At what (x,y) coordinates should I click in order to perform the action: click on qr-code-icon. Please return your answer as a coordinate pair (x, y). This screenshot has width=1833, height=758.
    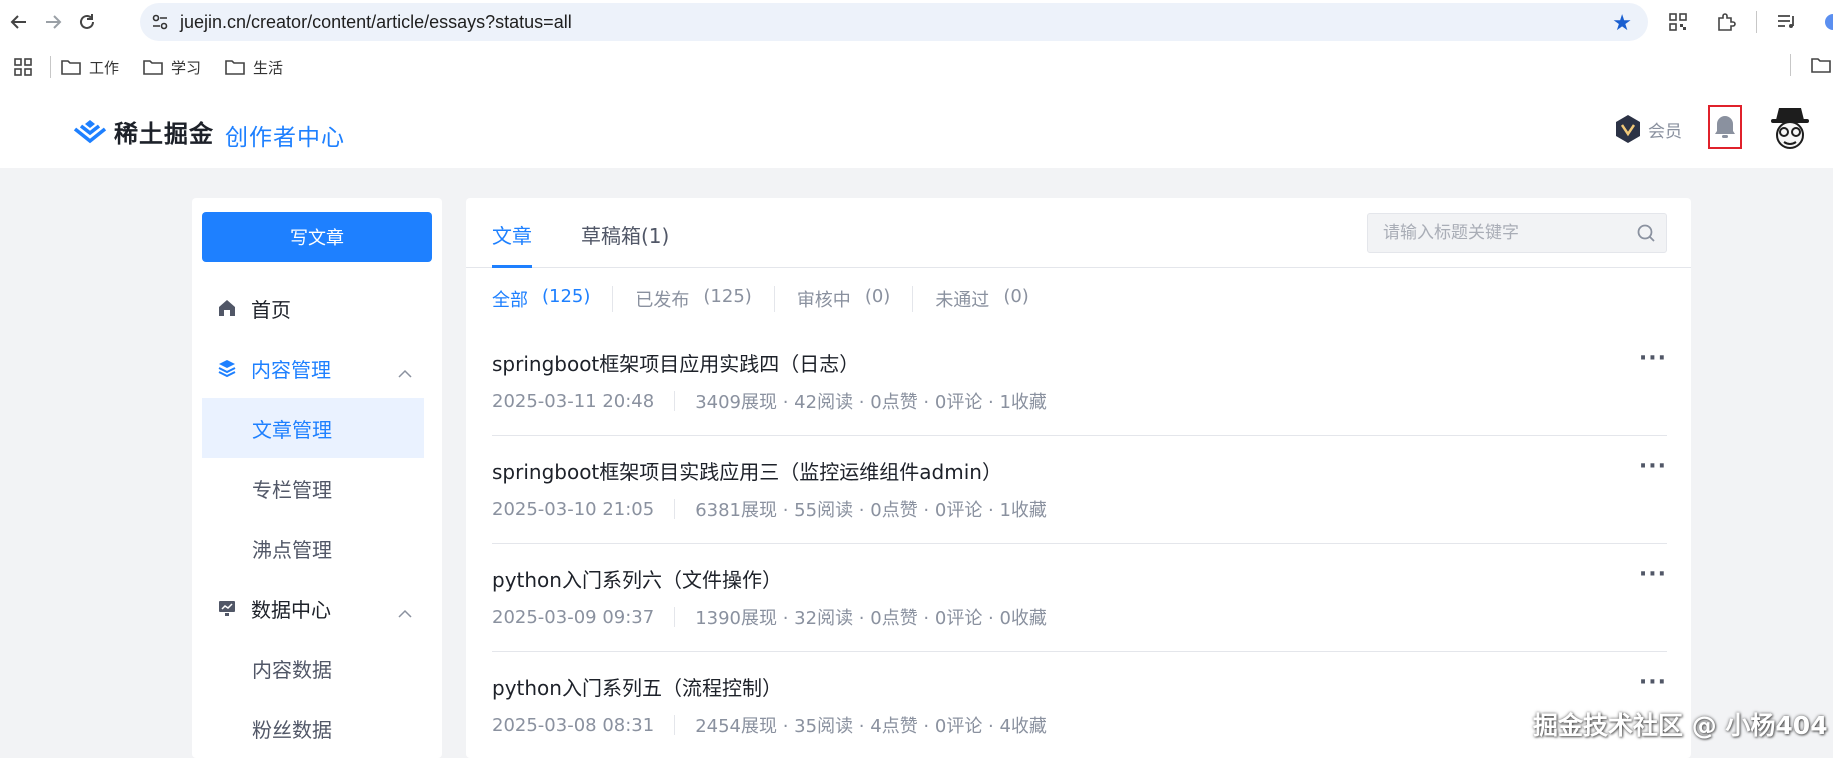
    Looking at the image, I should click on (1678, 22).